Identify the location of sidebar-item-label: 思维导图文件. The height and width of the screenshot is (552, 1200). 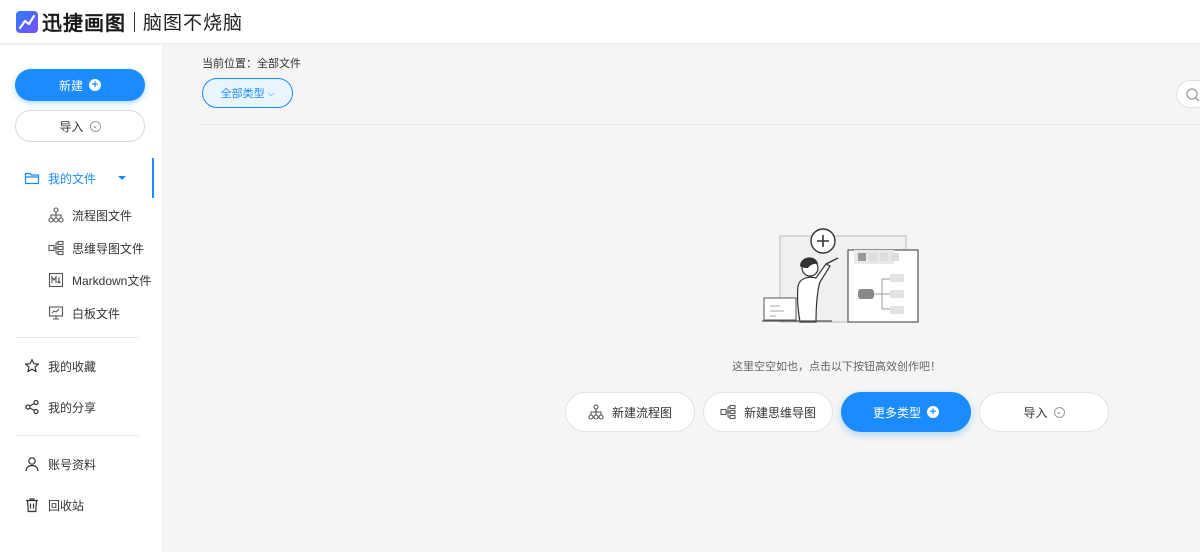
(108, 248).